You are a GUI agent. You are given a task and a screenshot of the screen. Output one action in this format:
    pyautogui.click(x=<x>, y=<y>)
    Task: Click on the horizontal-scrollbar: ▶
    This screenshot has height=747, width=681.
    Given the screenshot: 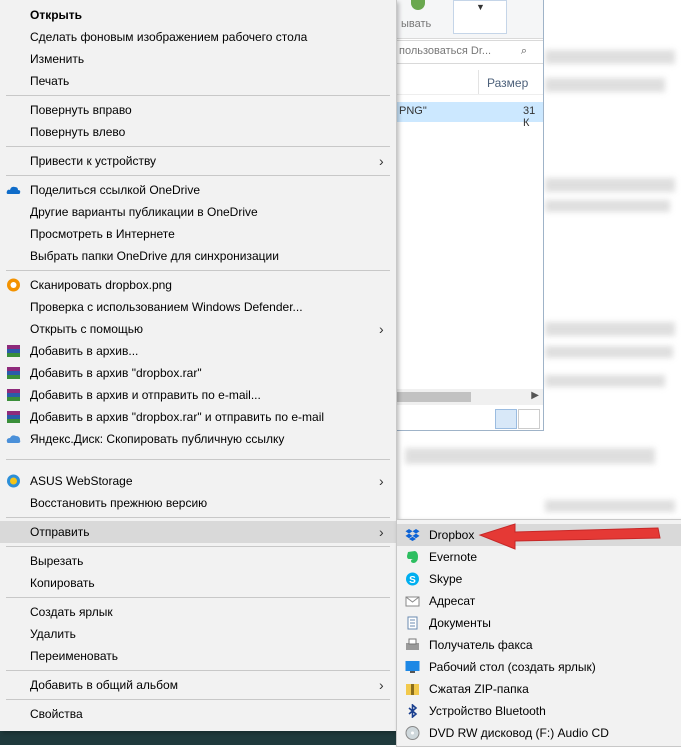 What is the action you would take?
    pyautogui.click(x=462, y=397)
    